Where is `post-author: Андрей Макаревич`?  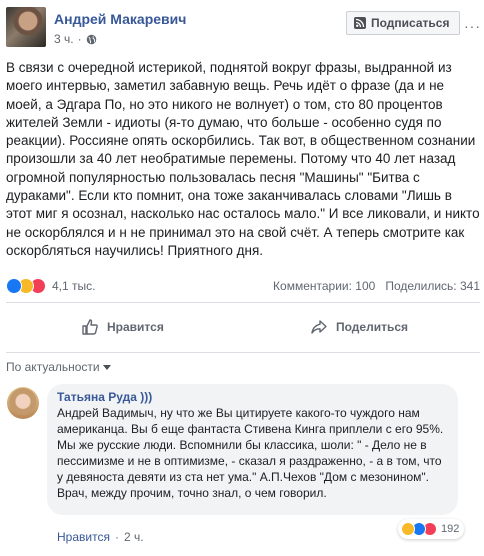 post-author: Андрей Макаревич is located at coordinates (120, 19).